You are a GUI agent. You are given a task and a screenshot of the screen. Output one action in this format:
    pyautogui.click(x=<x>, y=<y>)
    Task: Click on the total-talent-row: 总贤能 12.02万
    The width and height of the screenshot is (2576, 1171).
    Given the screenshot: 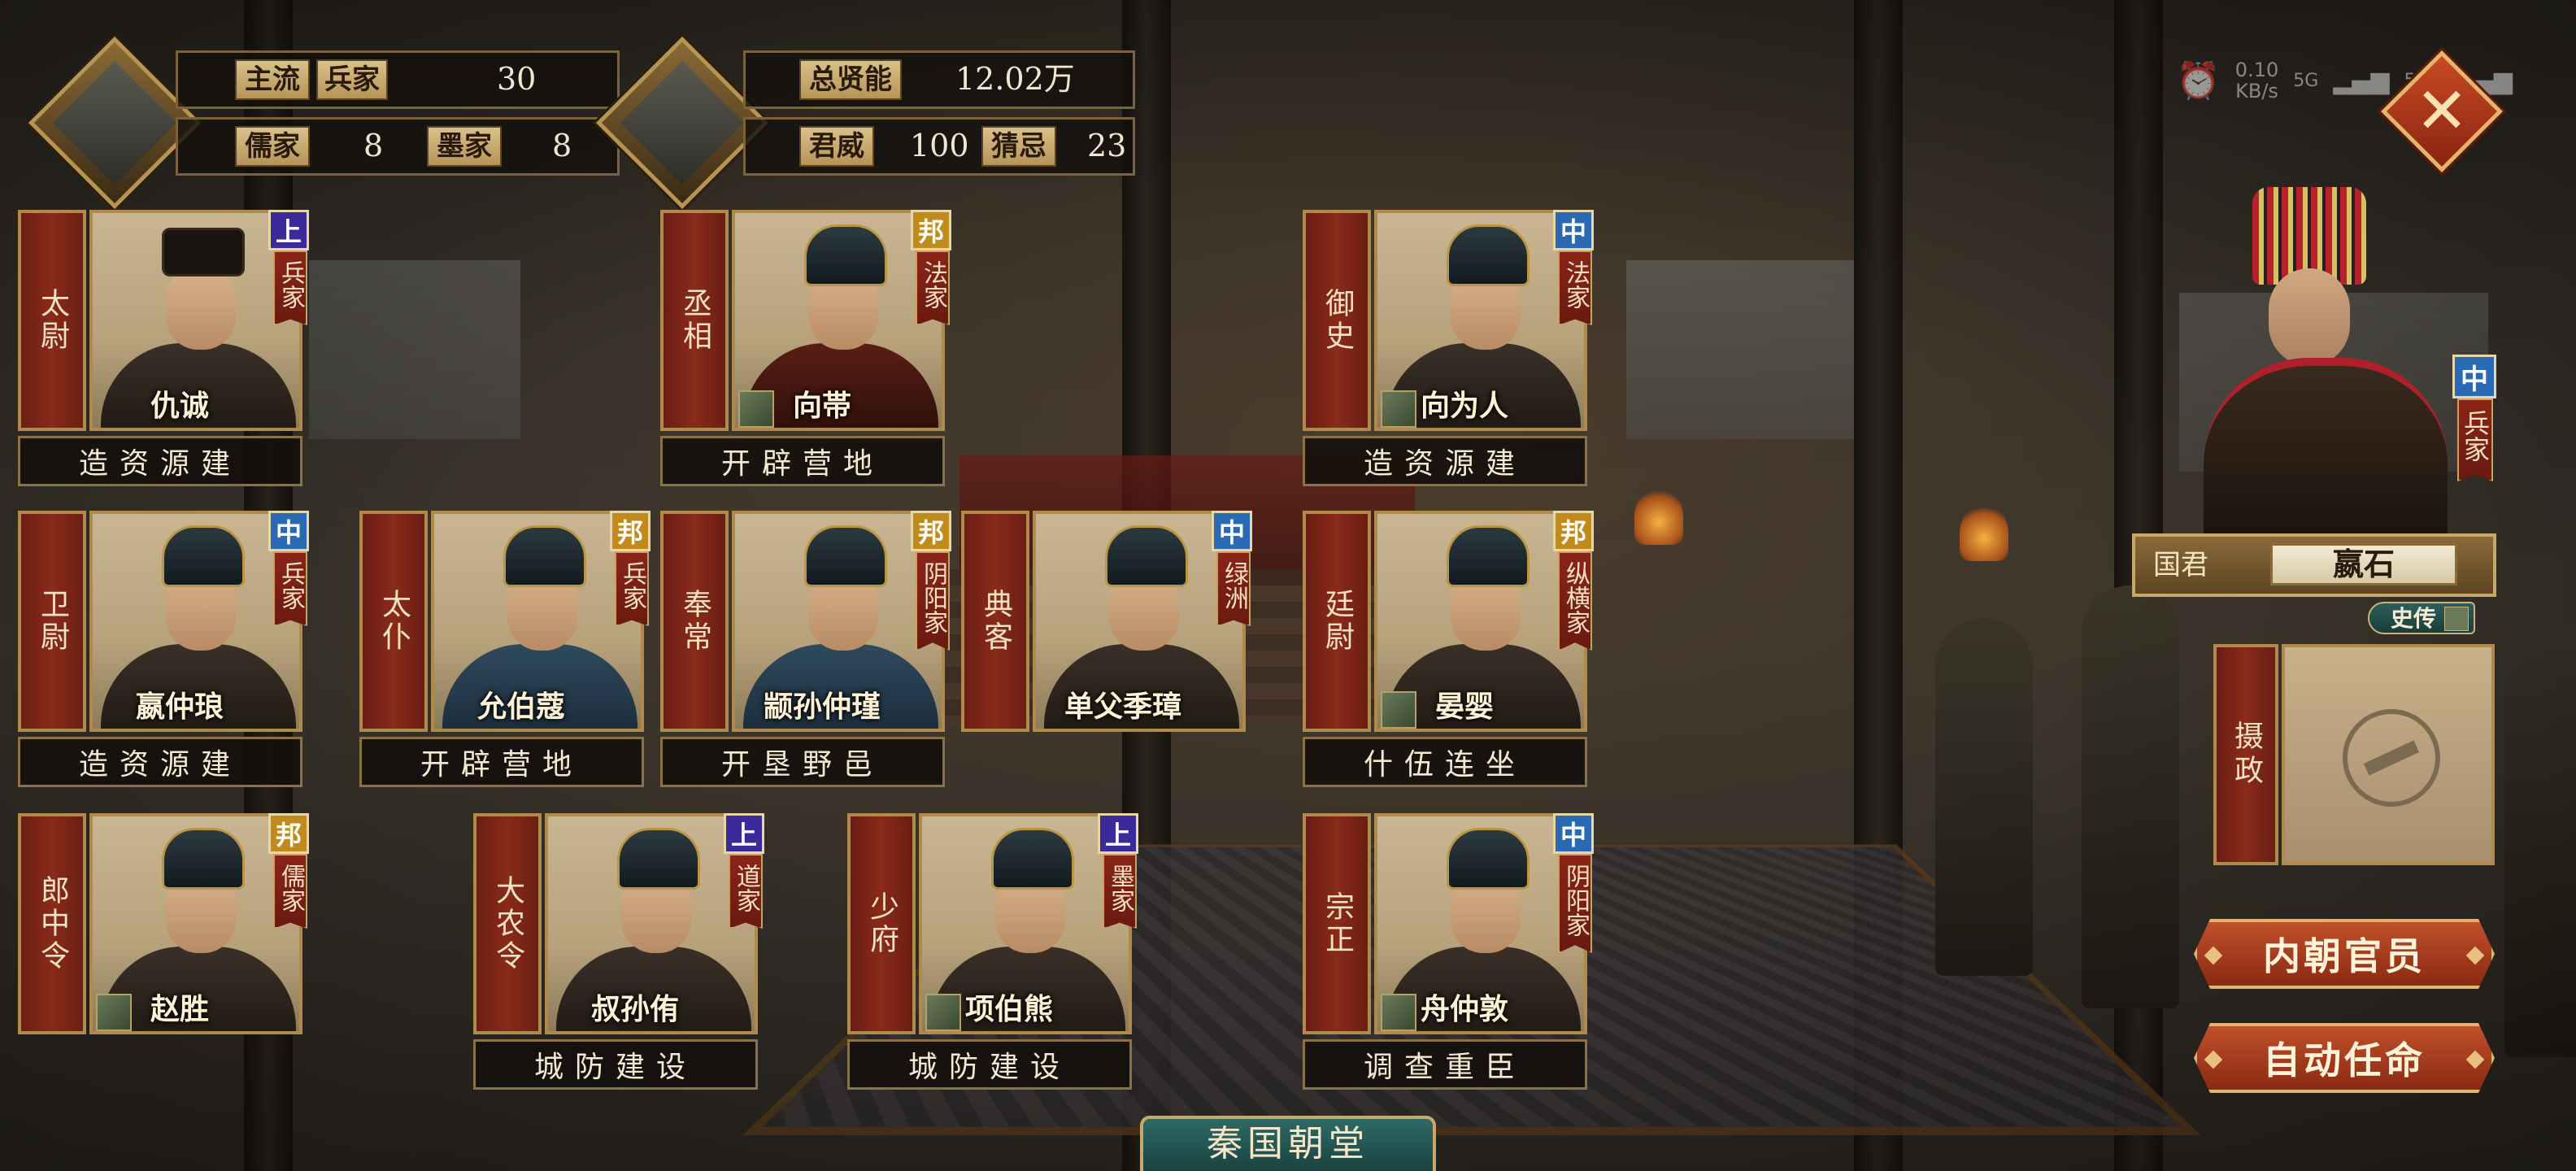 What is the action you would take?
    pyautogui.click(x=939, y=79)
    